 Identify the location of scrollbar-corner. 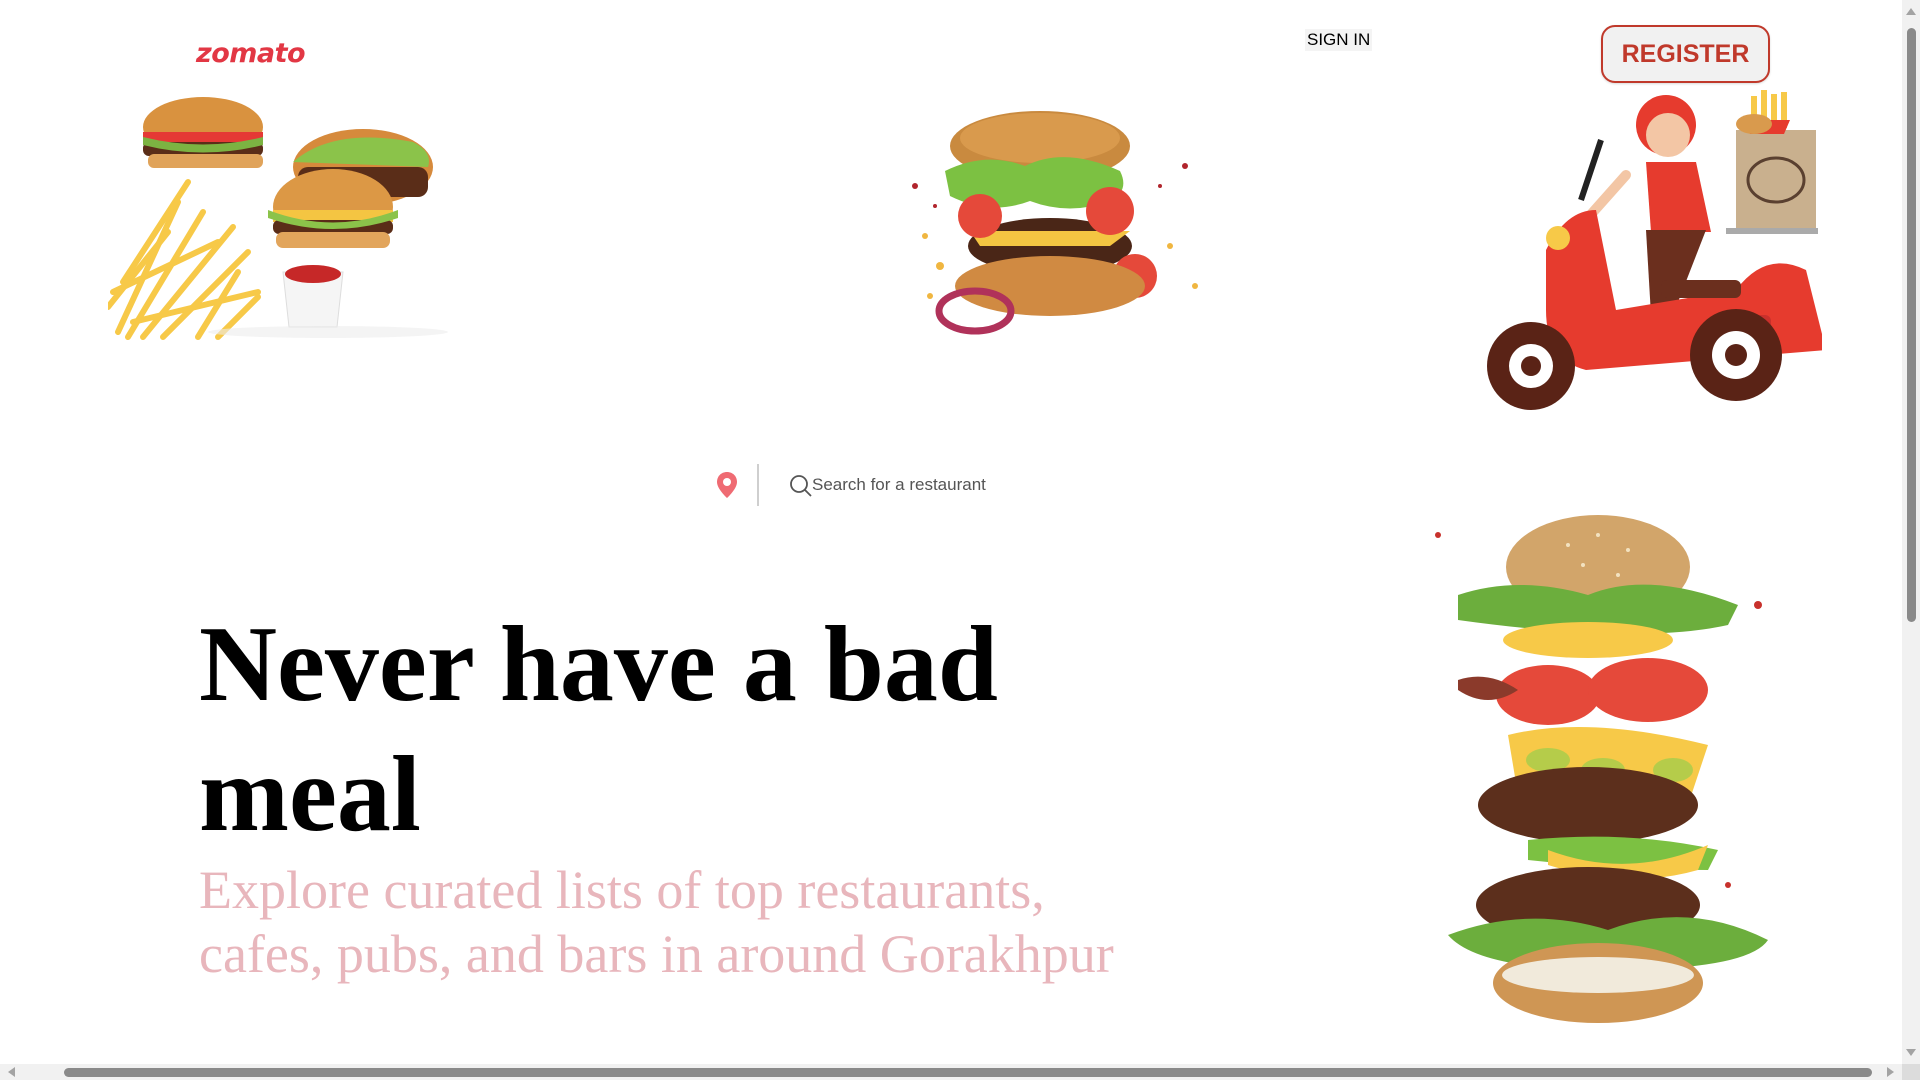
(1911, 1072).